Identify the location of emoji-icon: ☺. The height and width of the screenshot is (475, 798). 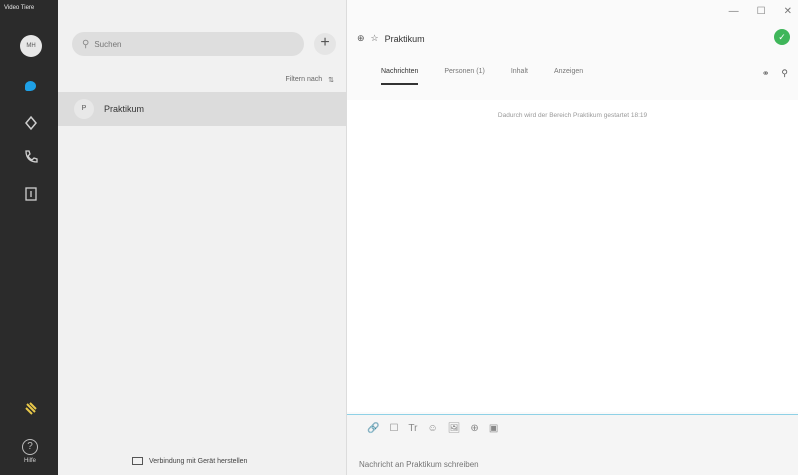
(433, 428).